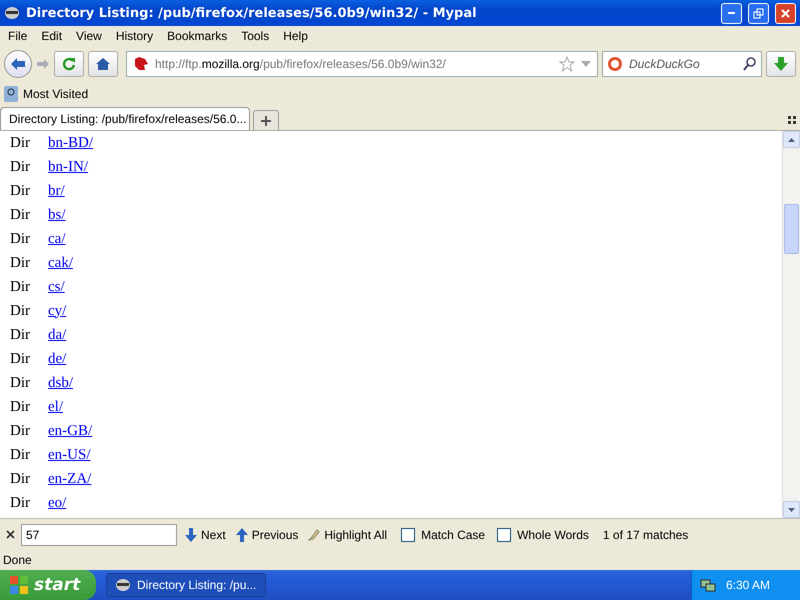 The height and width of the screenshot is (600, 800). I want to click on new-tab-button, so click(266, 120).